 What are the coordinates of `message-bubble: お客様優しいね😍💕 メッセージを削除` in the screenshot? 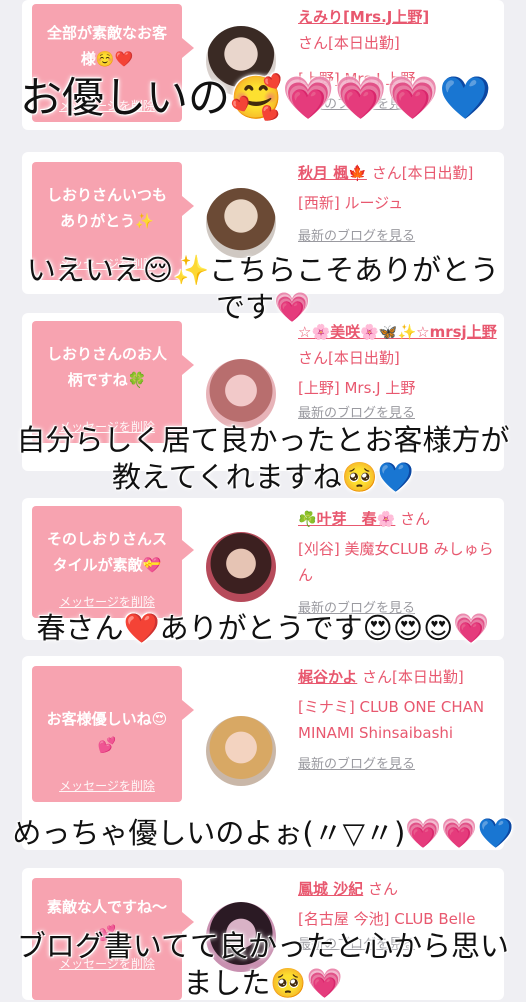 It's located at (113, 734).